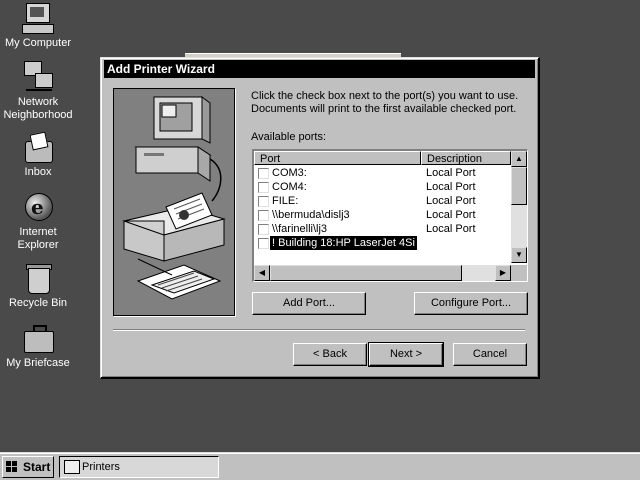 The width and height of the screenshot is (640, 480). Describe the element at coordinates (320, 466) in the screenshot. I see `taskbar: Start Printers` at that location.